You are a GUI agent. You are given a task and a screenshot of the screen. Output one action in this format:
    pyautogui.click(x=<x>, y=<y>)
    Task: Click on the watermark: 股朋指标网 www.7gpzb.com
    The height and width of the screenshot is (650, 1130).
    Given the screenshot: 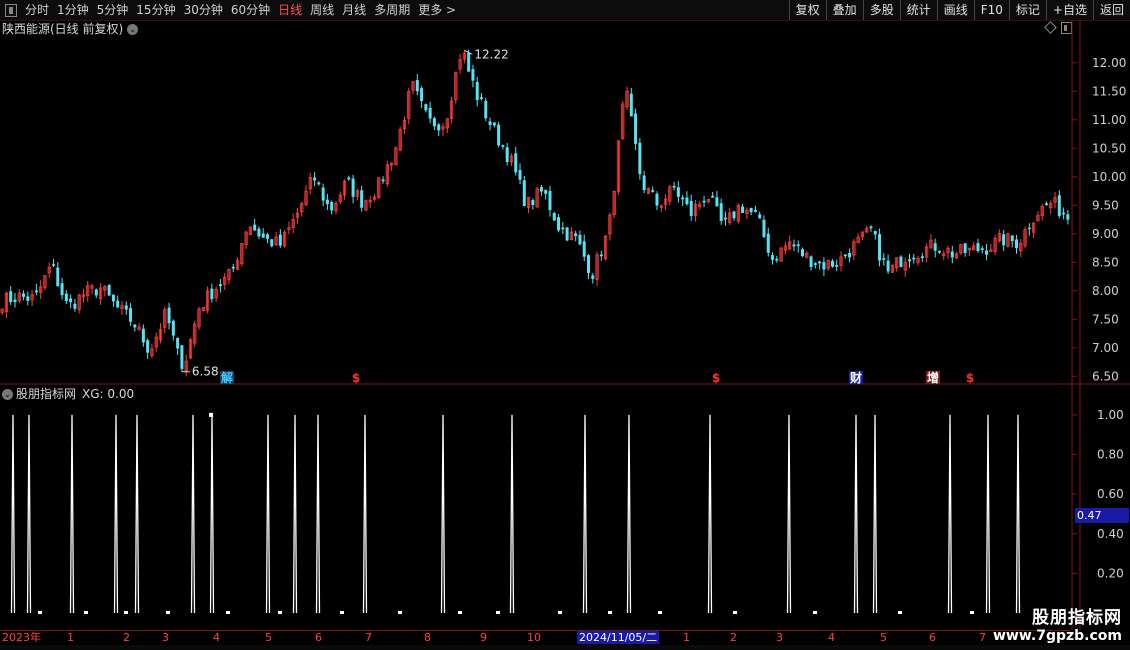 What is the action you would take?
    pyautogui.click(x=1057, y=623)
    